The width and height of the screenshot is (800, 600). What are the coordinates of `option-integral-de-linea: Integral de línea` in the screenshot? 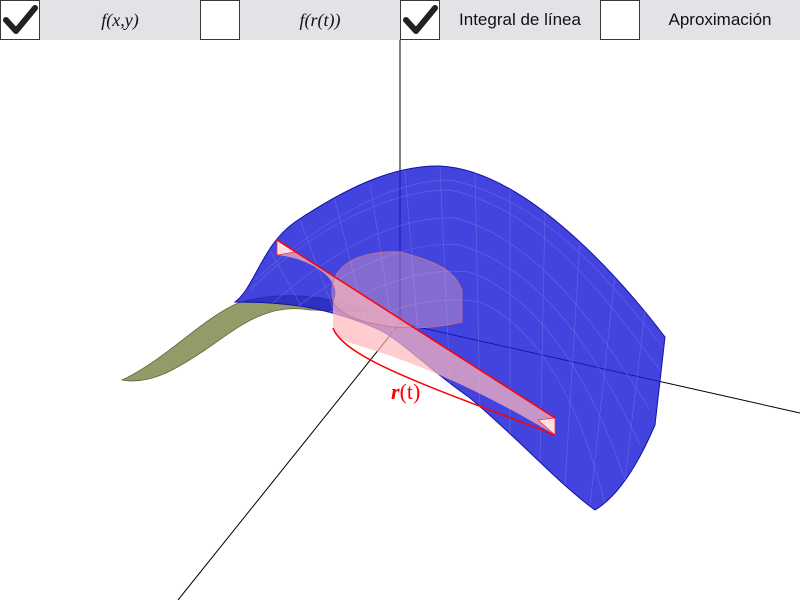 It's located at (500, 20).